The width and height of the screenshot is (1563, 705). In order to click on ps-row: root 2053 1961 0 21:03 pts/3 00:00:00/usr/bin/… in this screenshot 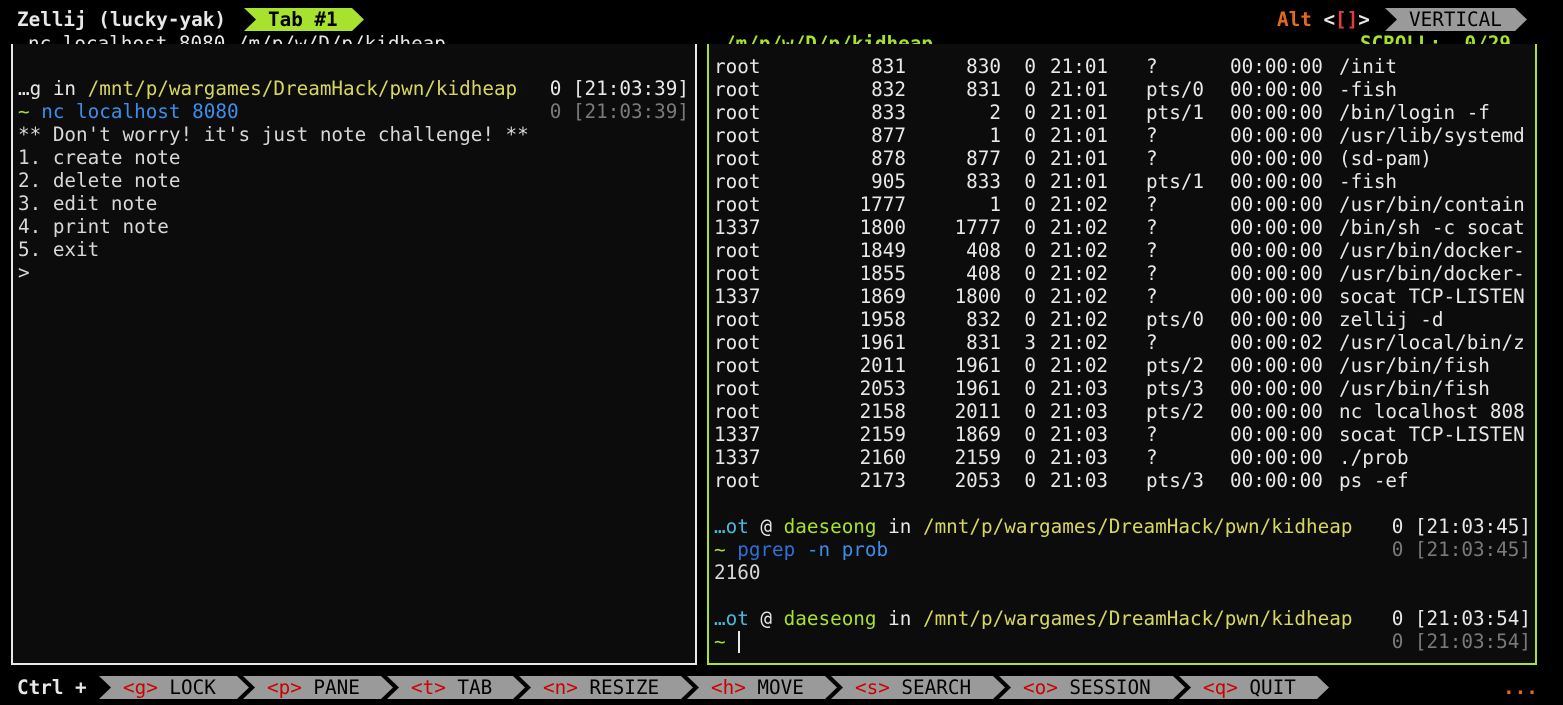, I will do `click(1122, 388)`.